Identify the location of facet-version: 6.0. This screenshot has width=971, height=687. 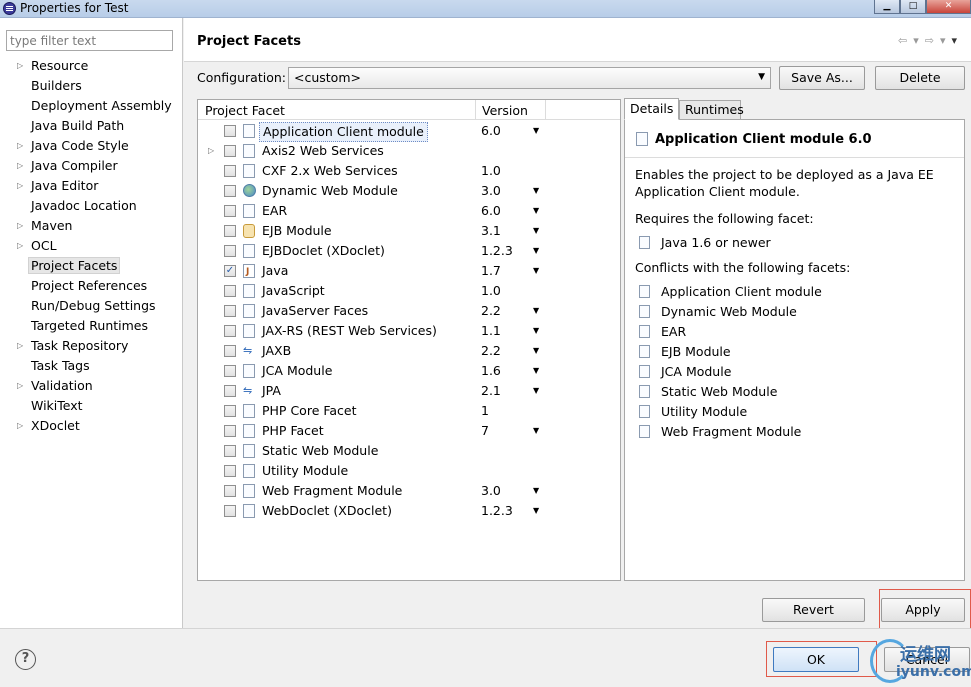
(491, 211).